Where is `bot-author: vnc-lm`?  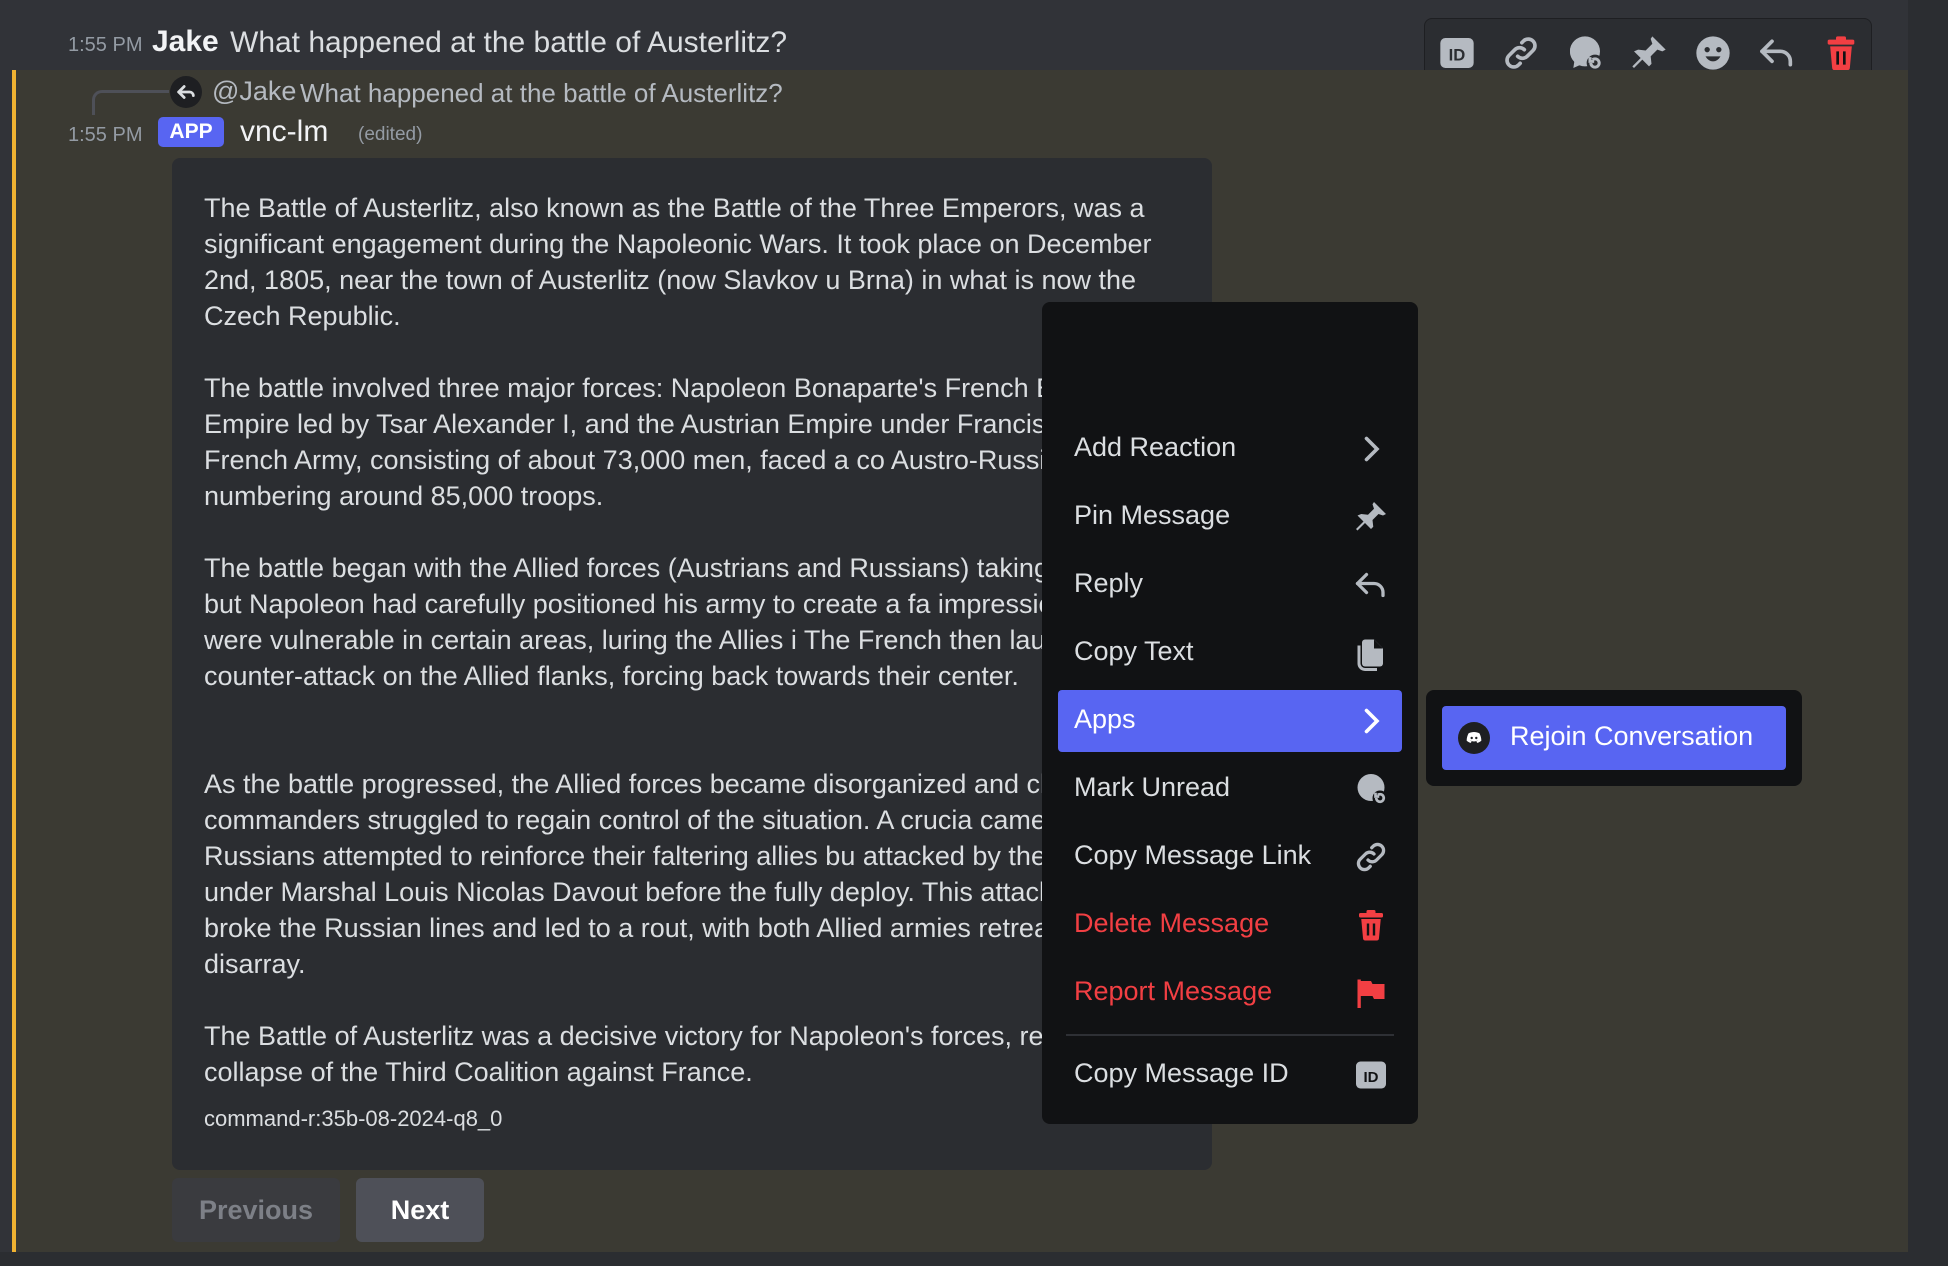 bot-author: vnc-lm is located at coordinates (284, 132).